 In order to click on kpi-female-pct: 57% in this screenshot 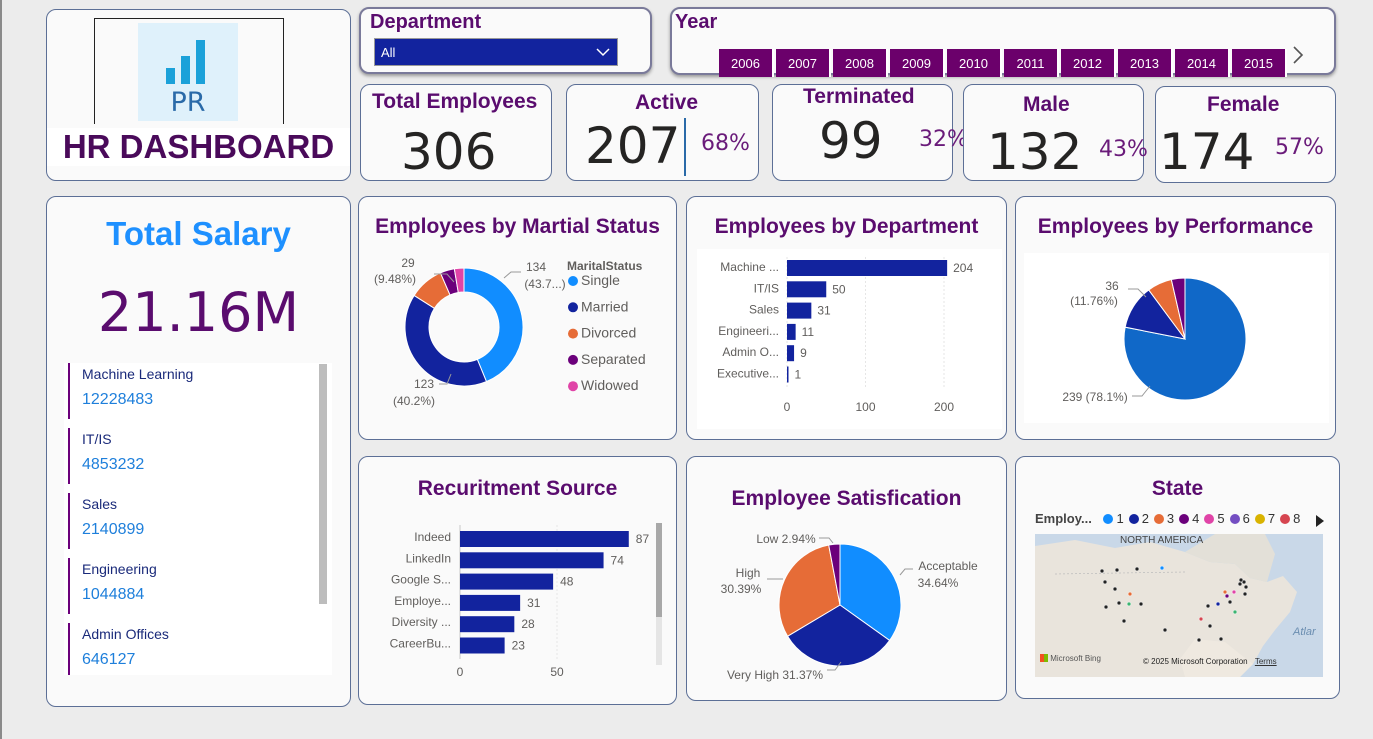, I will do `click(1299, 147)`.